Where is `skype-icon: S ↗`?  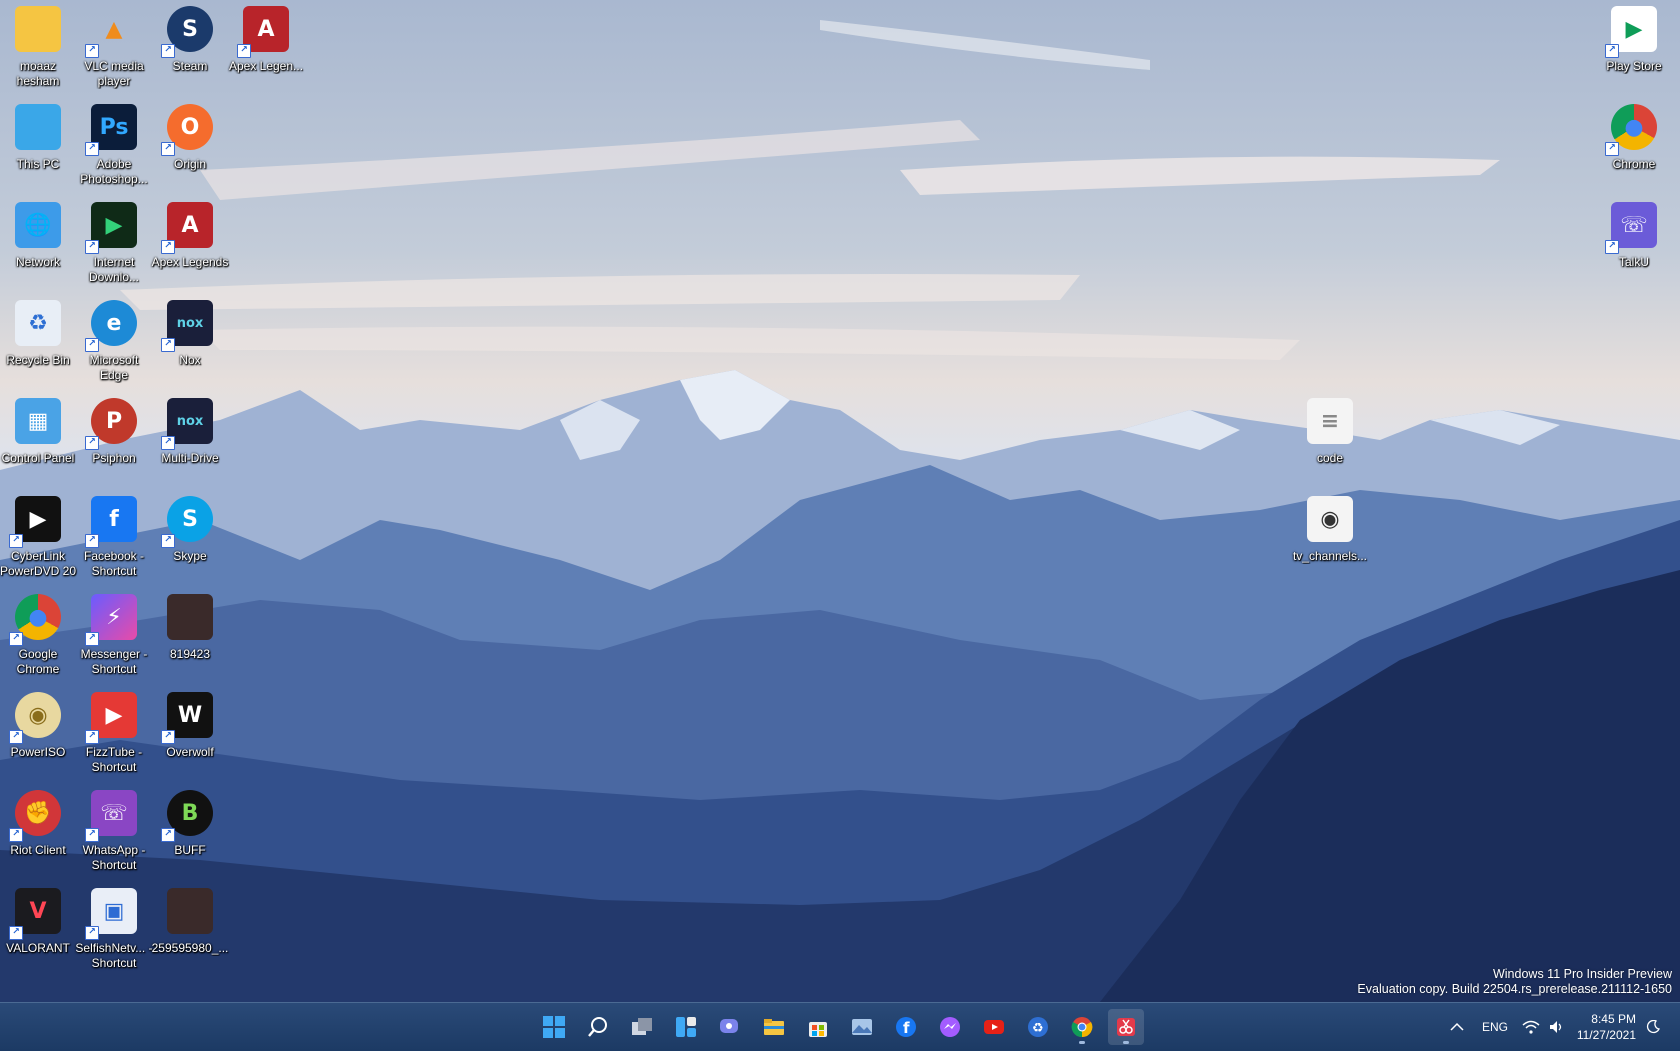 skype-icon: S ↗ is located at coordinates (187, 522).